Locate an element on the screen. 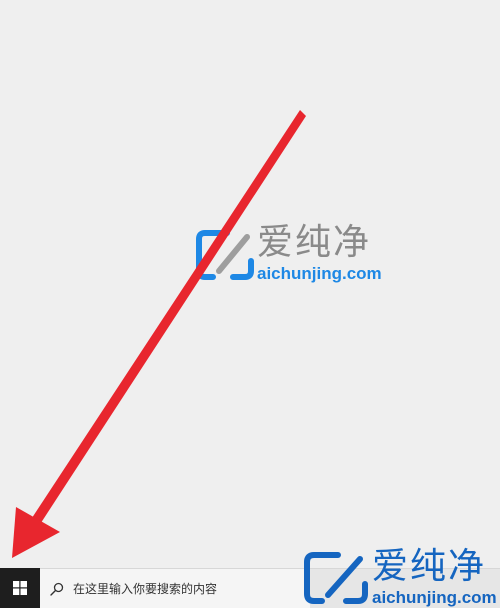 This screenshot has height=608, width=500. windows-logo-icon is located at coordinates (20, 588).